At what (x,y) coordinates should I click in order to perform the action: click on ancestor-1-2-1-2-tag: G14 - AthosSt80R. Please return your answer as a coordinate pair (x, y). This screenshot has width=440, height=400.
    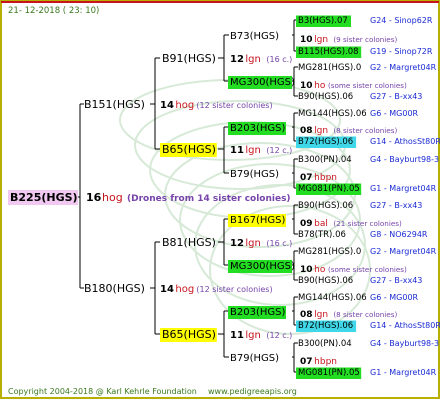
    Looking at the image, I should click on (405, 141).